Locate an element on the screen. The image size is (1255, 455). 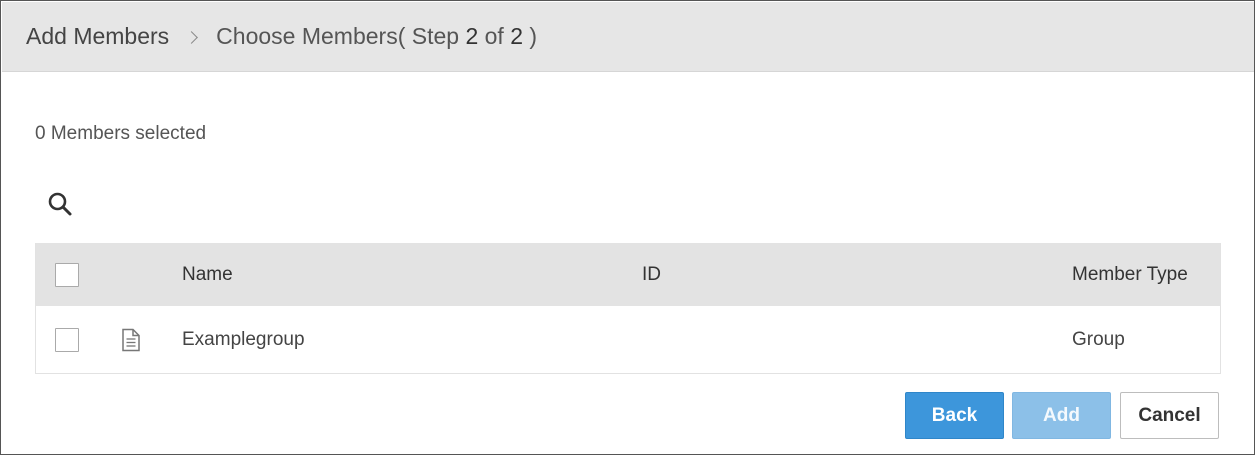
breadcrumb-of: of is located at coordinates (494, 36).